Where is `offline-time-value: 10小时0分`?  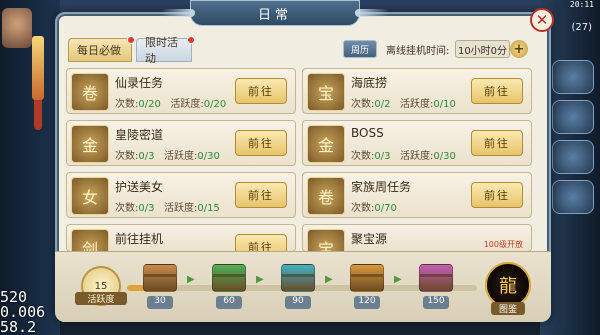
offline-time-value: 10小时0分 is located at coordinates (482, 49).